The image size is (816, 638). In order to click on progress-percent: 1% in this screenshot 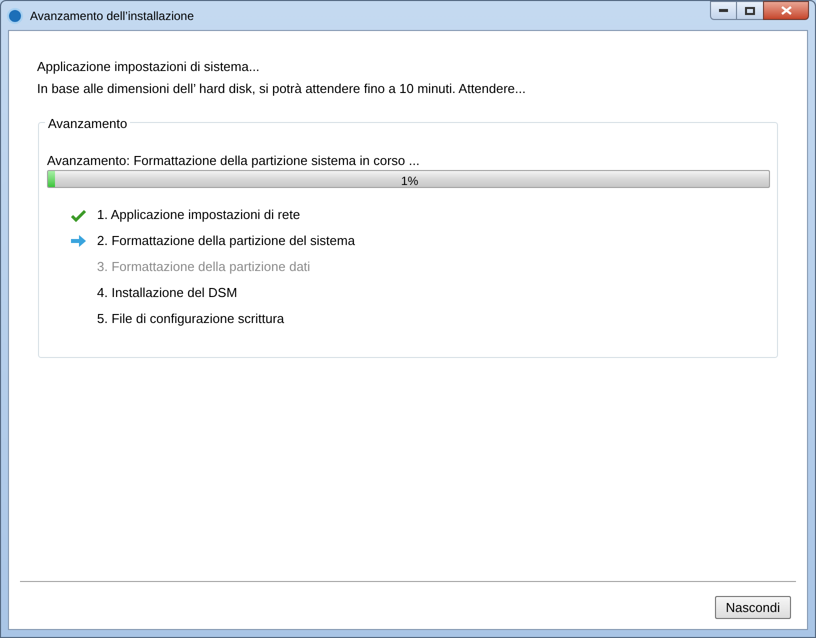, I will do `click(409, 180)`.